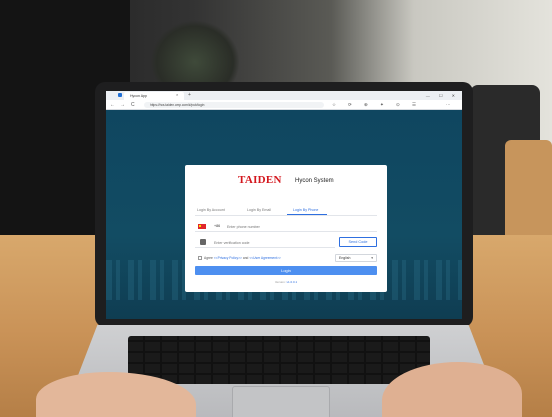  What do you see at coordinates (314, 181) in the screenshot?
I see `product-name: Hycon System` at bounding box center [314, 181].